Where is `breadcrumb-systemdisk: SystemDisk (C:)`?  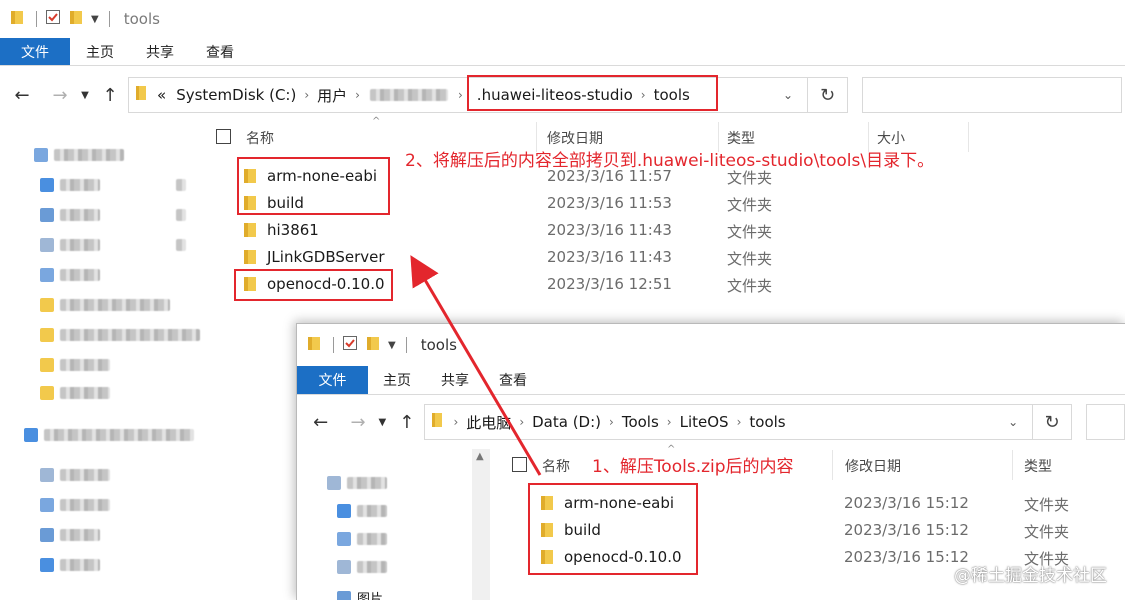 breadcrumb-systemdisk: SystemDisk (C:) is located at coordinates (236, 95).